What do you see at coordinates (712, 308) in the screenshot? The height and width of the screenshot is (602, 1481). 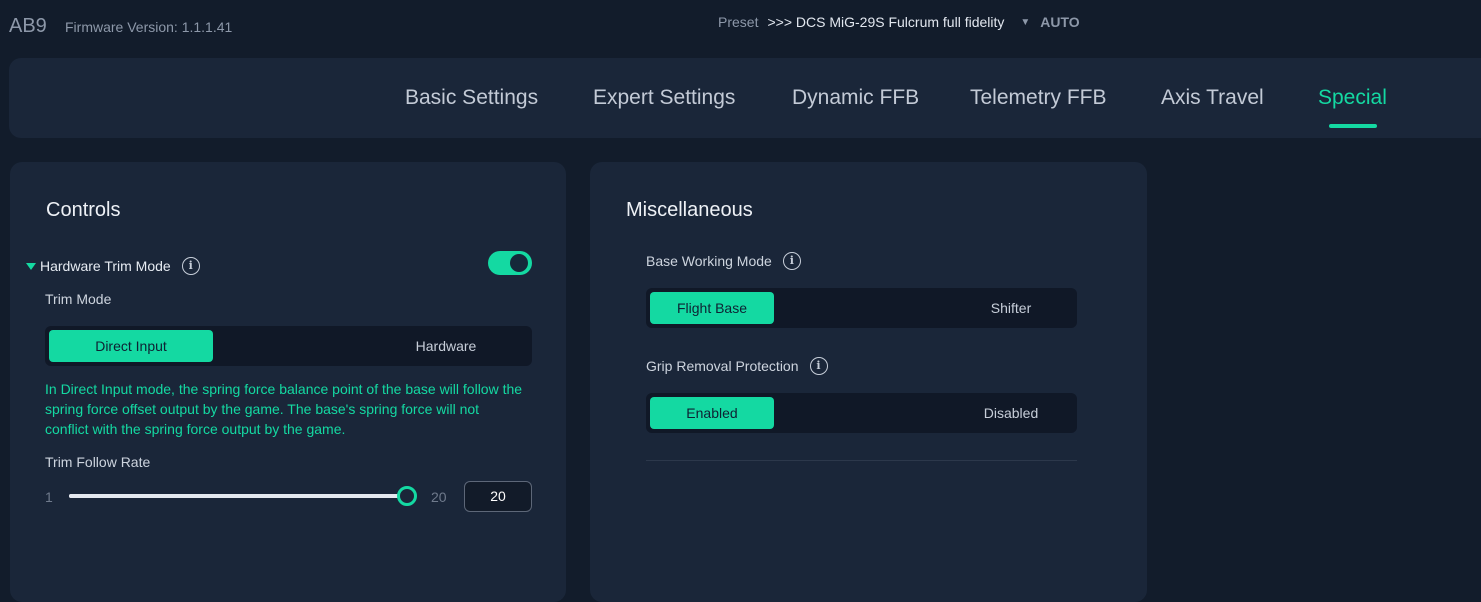 I see `base-mode-flight-base: Flight Base` at bounding box center [712, 308].